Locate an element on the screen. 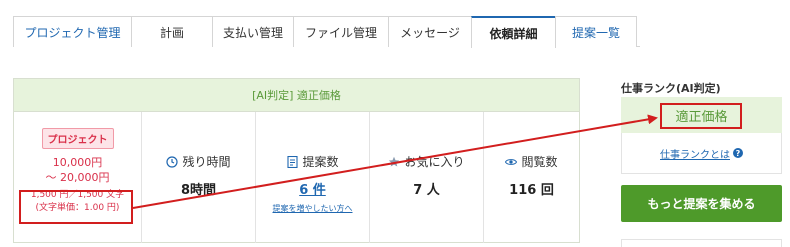  remaining-time-label: 残り時間 is located at coordinates (206, 162).